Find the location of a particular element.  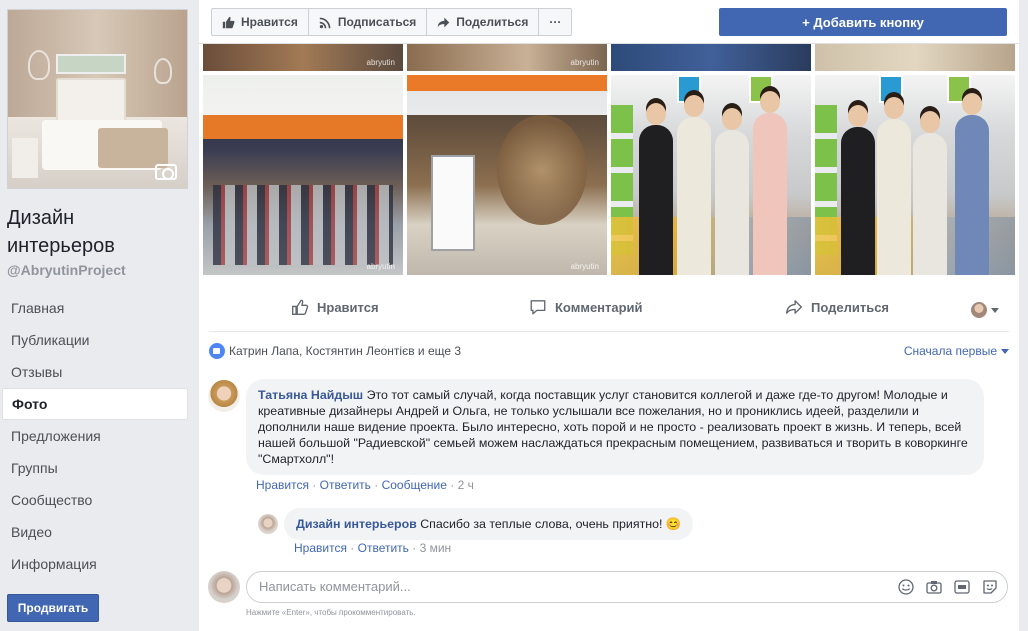

comment-composer is located at coordinates (627, 587).